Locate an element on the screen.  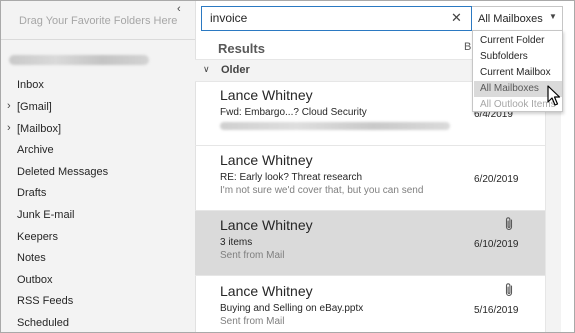
scope-option-current-mailbox: Current Mailbox is located at coordinates (518, 73).